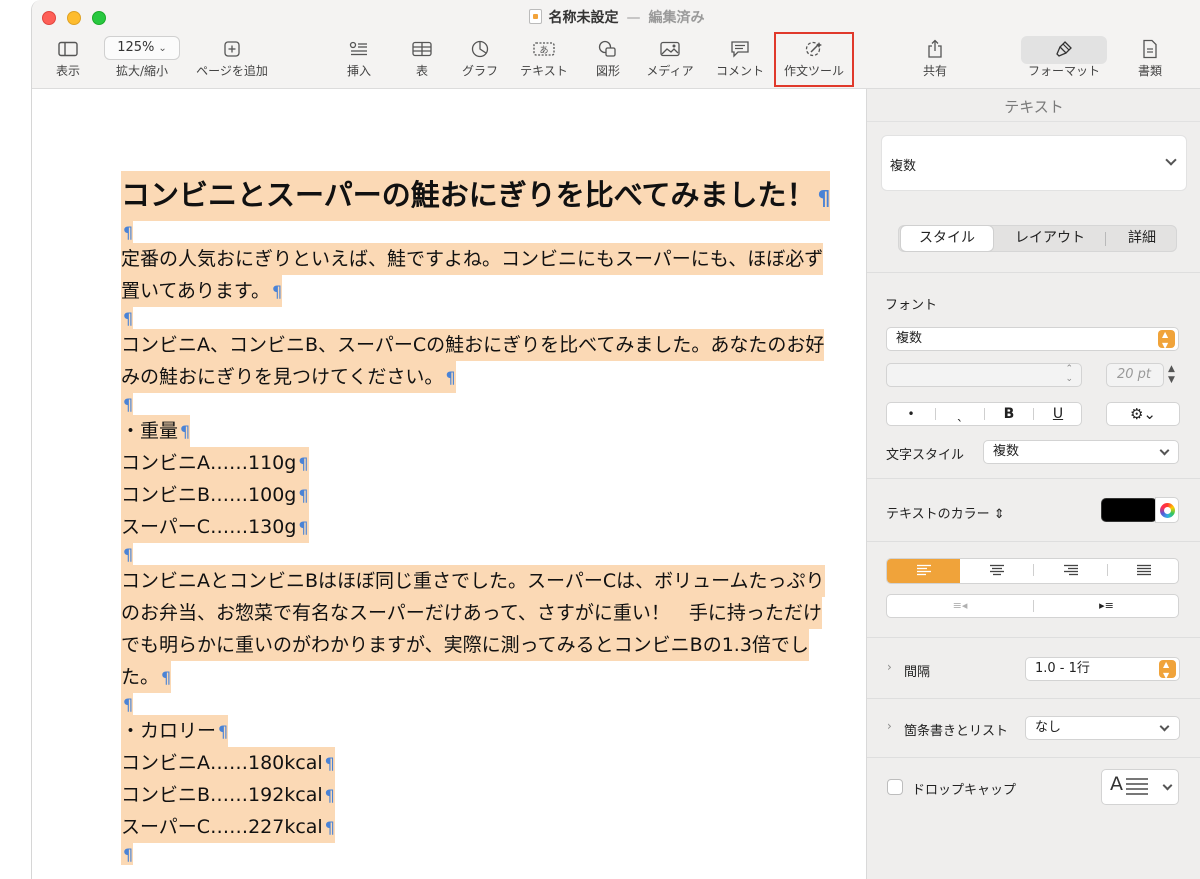 Image resolution: width=1200 pixels, height=879 pixels. I want to click on dropcap-lines-icon, so click(1137, 788).